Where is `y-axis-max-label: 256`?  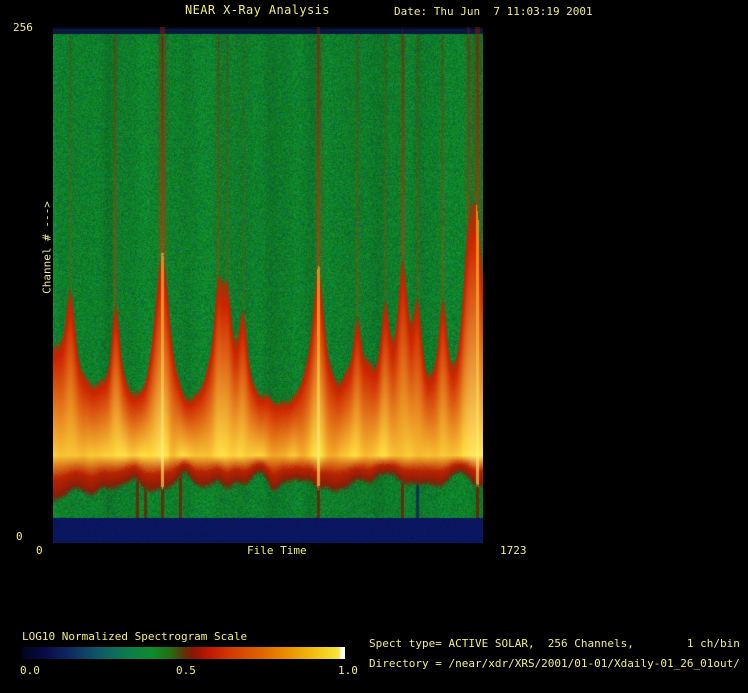
y-axis-max-label: 256 is located at coordinates (23, 27).